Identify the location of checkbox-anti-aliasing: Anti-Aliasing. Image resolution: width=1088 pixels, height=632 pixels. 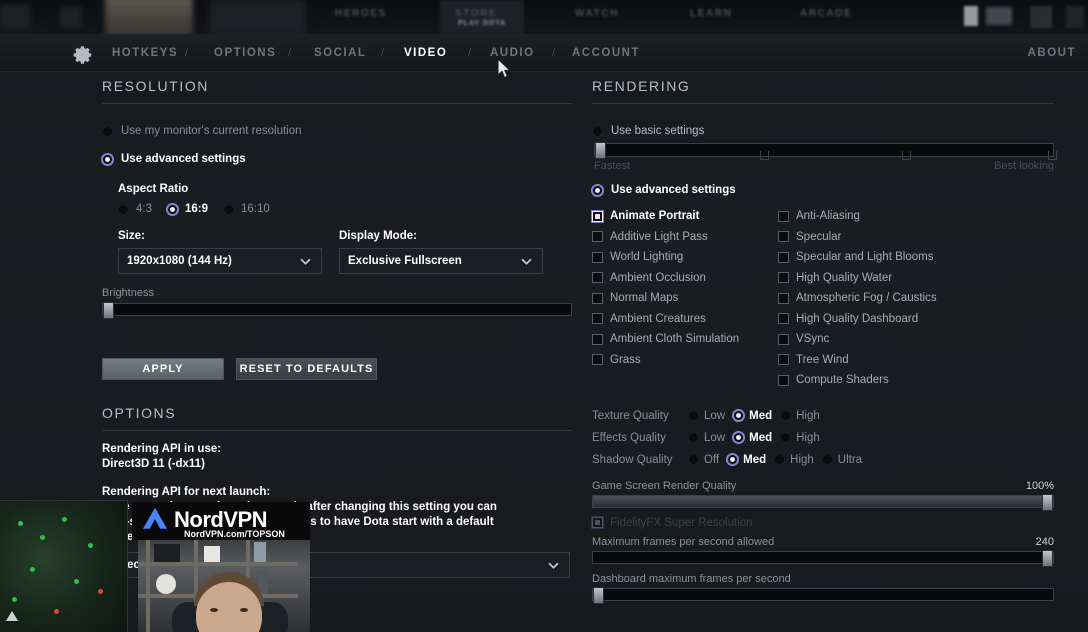
(903, 216).